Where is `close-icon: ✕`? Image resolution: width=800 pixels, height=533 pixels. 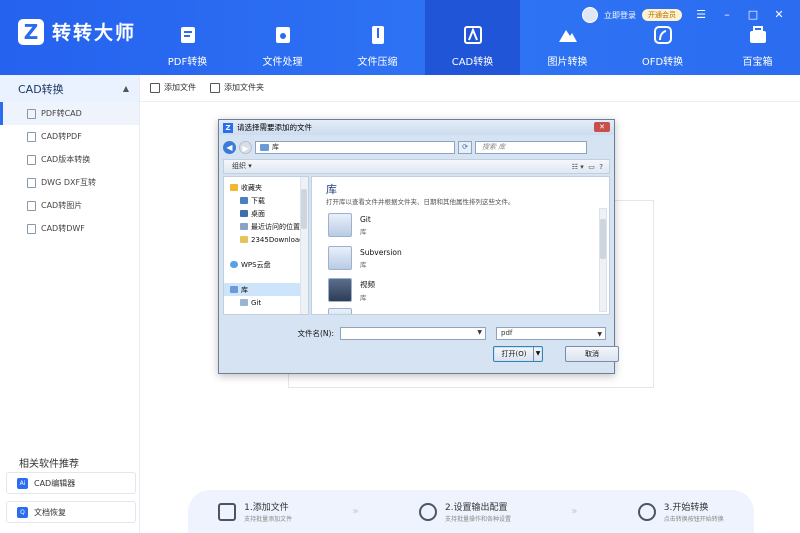 close-icon: ✕ is located at coordinates (779, 15).